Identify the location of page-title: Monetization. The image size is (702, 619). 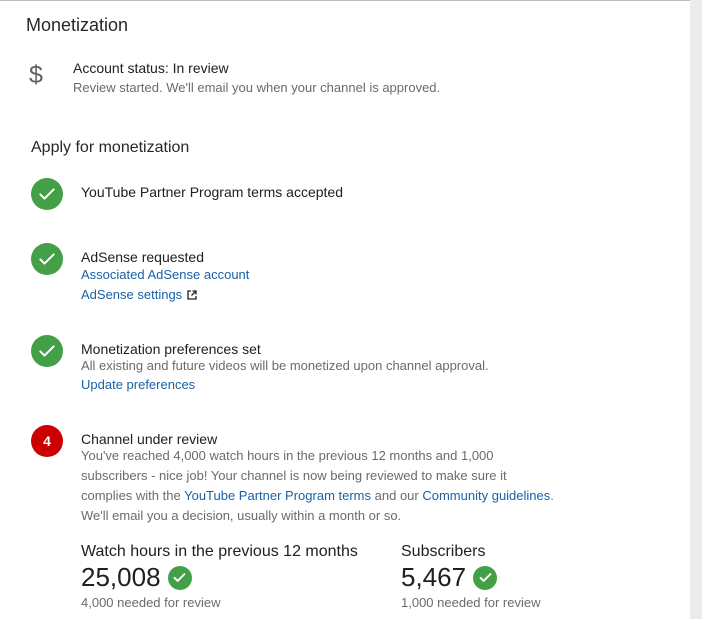
(77, 25).